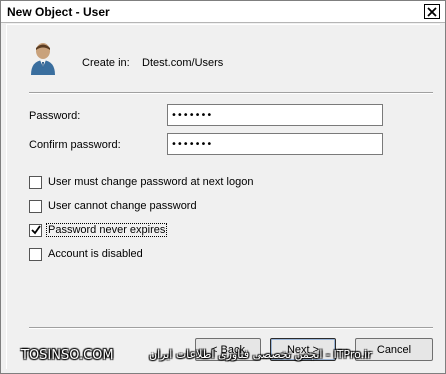  Describe the element at coordinates (58, 12) in the screenshot. I see `window-title: New Object - User` at that location.